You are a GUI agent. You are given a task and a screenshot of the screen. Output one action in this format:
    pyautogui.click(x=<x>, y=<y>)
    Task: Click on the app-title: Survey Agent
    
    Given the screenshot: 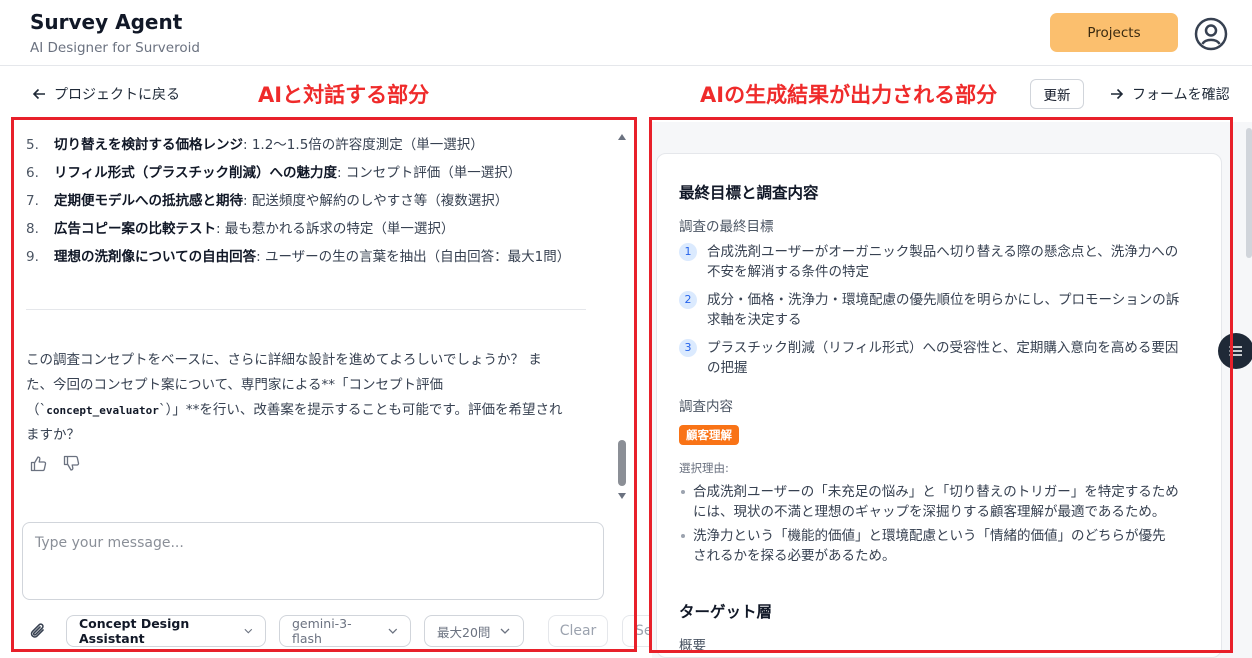 What is the action you would take?
    pyautogui.click(x=106, y=22)
    